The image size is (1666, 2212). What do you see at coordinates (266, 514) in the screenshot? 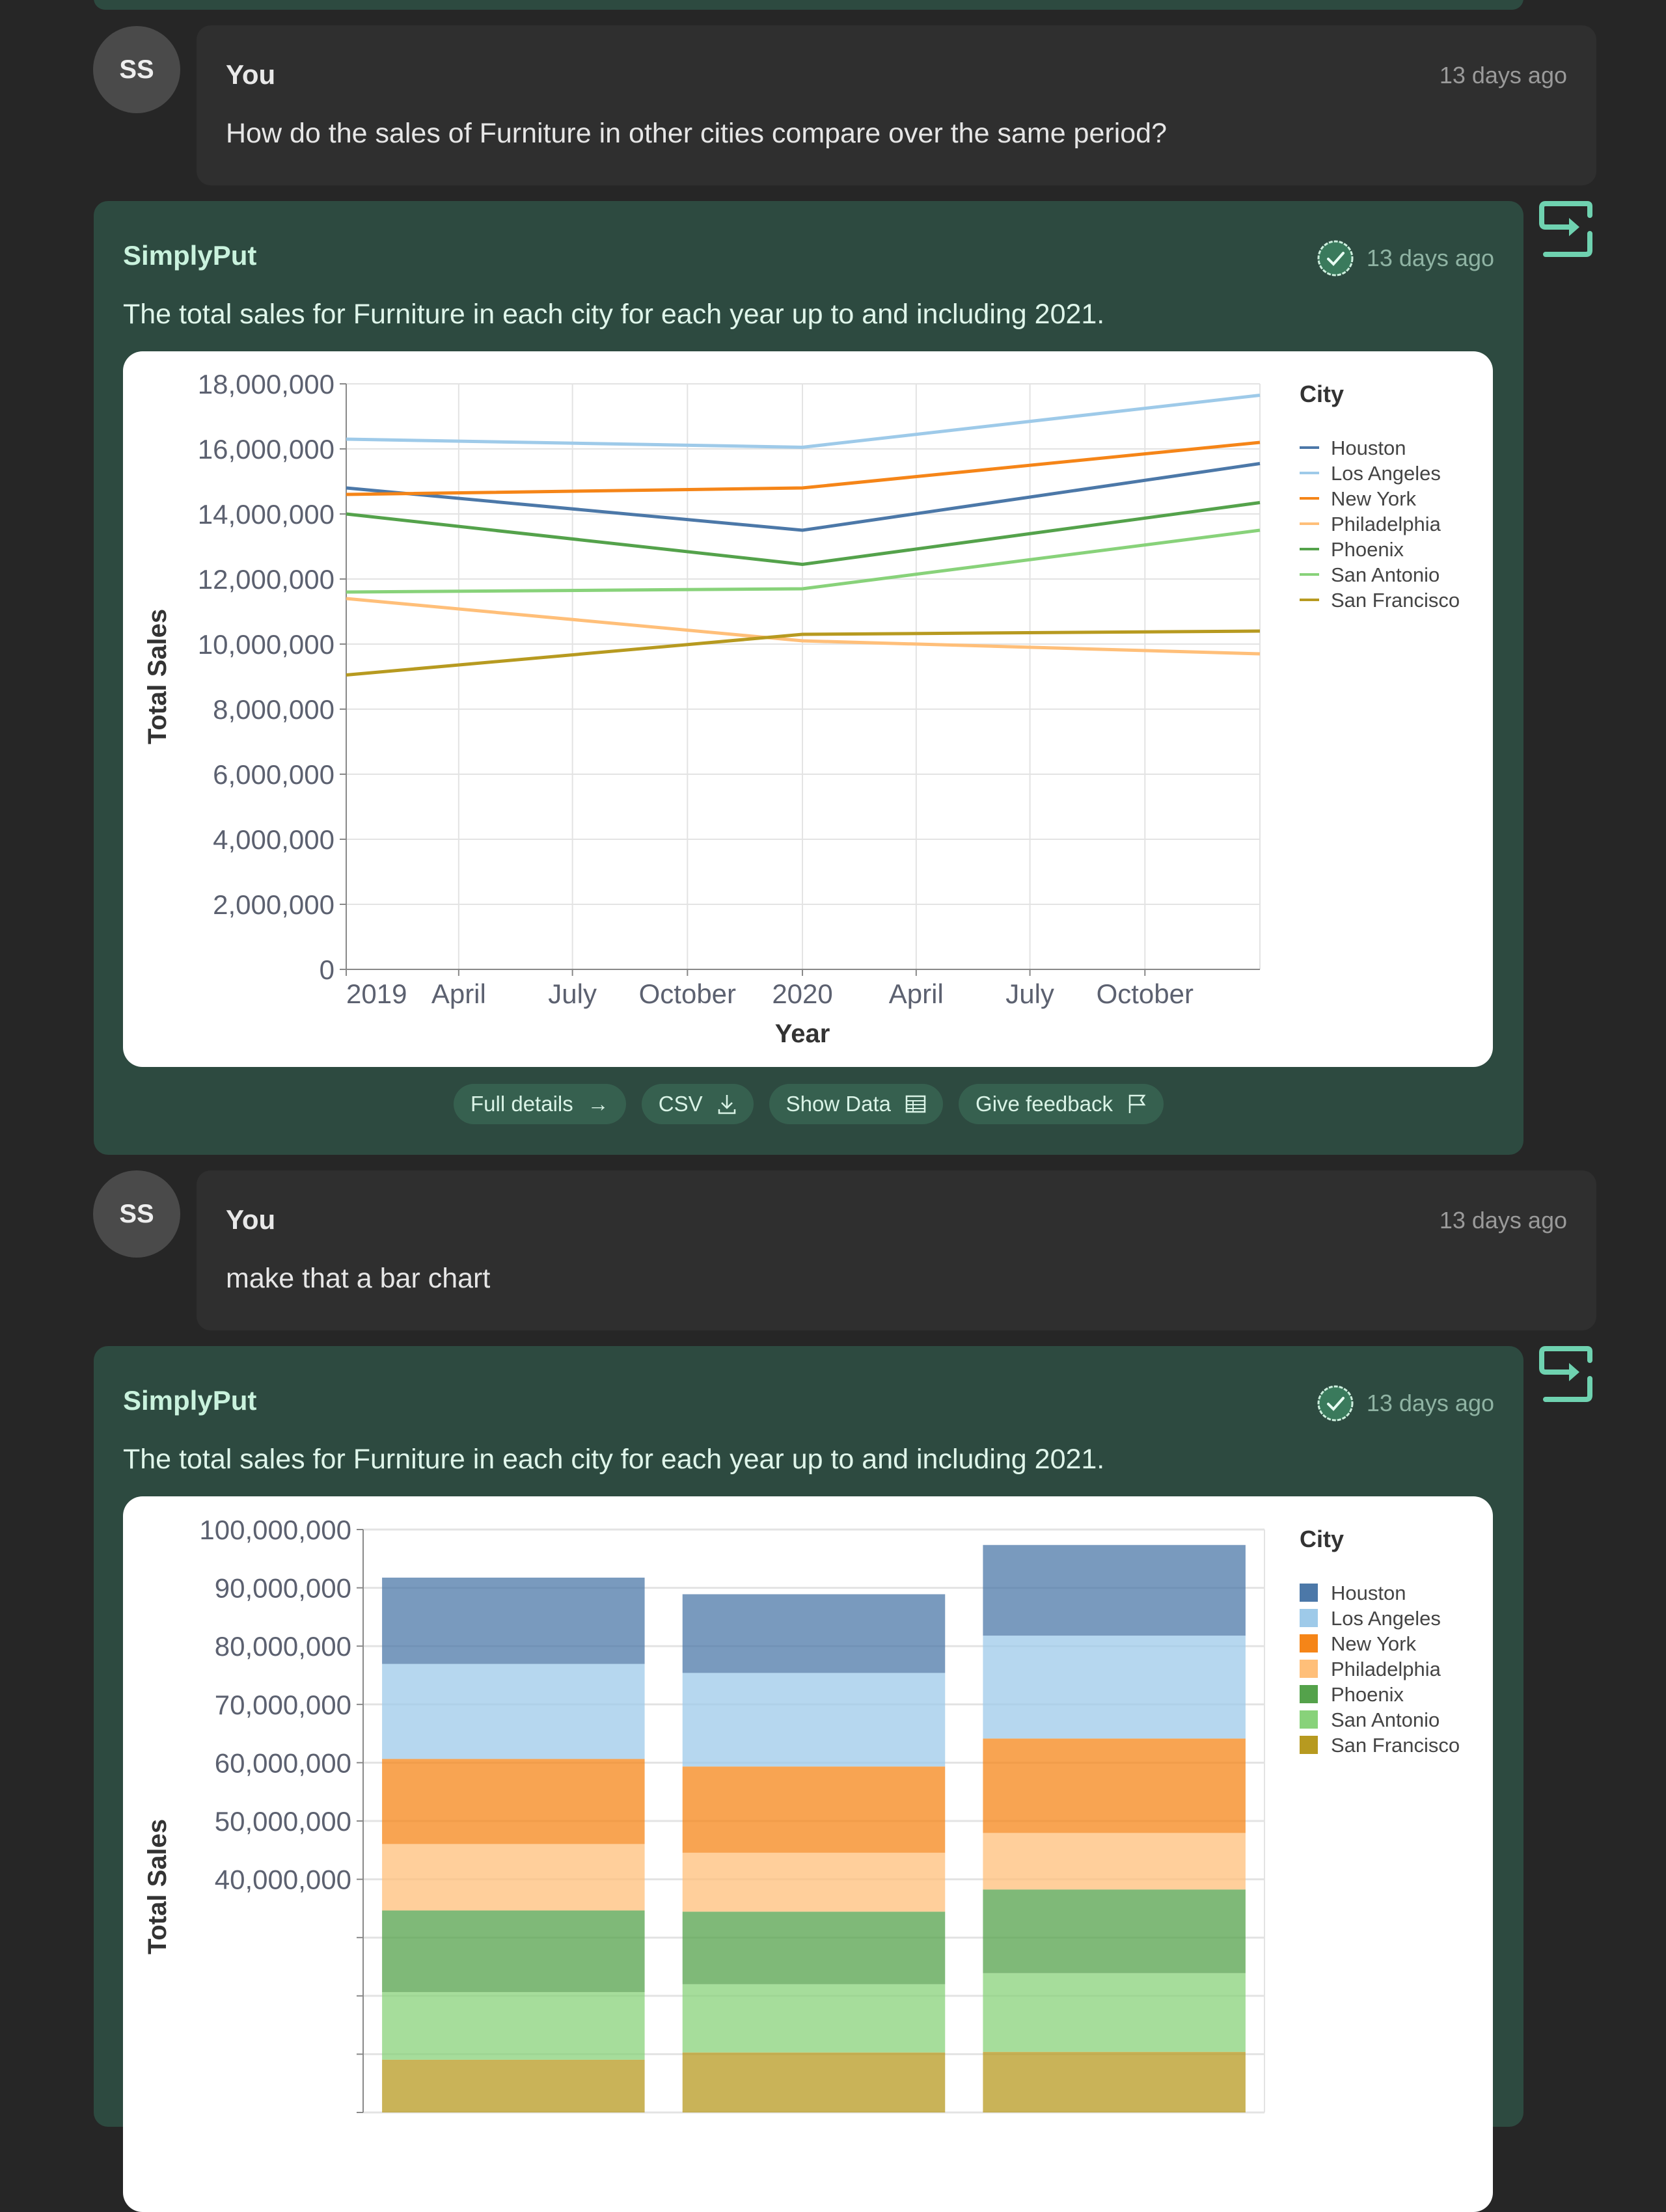
I see `y-tick-label: 14,000,000` at bounding box center [266, 514].